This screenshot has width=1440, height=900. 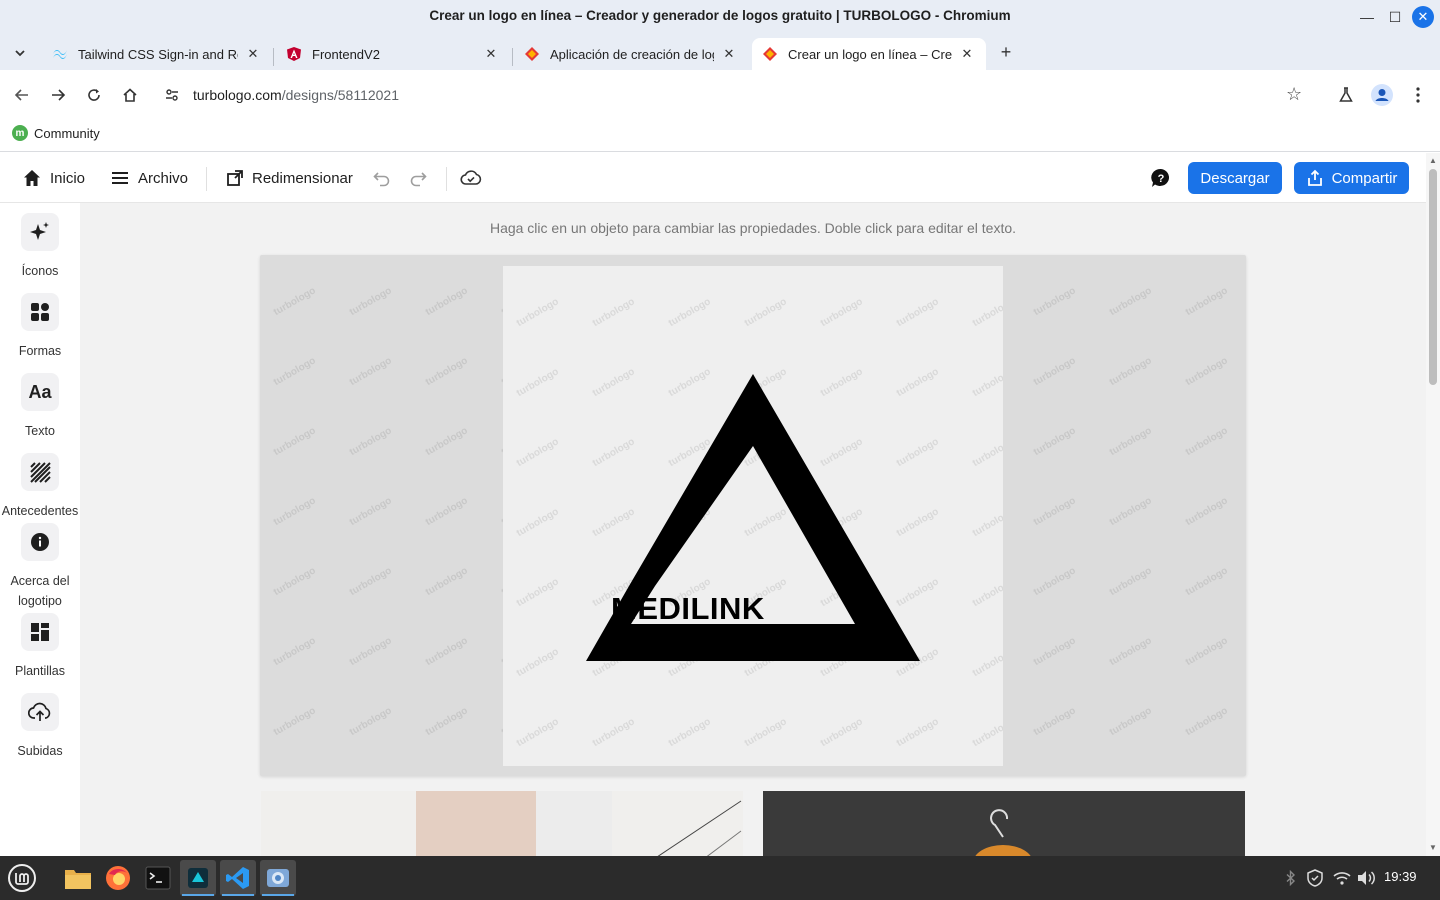 What do you see at coordinates (393, 54) in the screenshot?
I see `tab-frontendv2: FrontendV2 ✕` at bounding box center [393, 54].